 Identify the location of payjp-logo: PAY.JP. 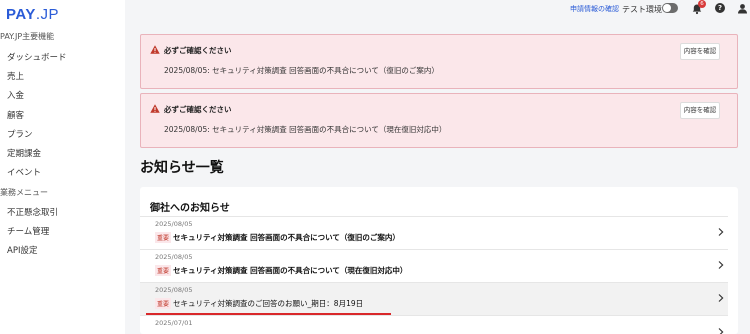
(32, 14).